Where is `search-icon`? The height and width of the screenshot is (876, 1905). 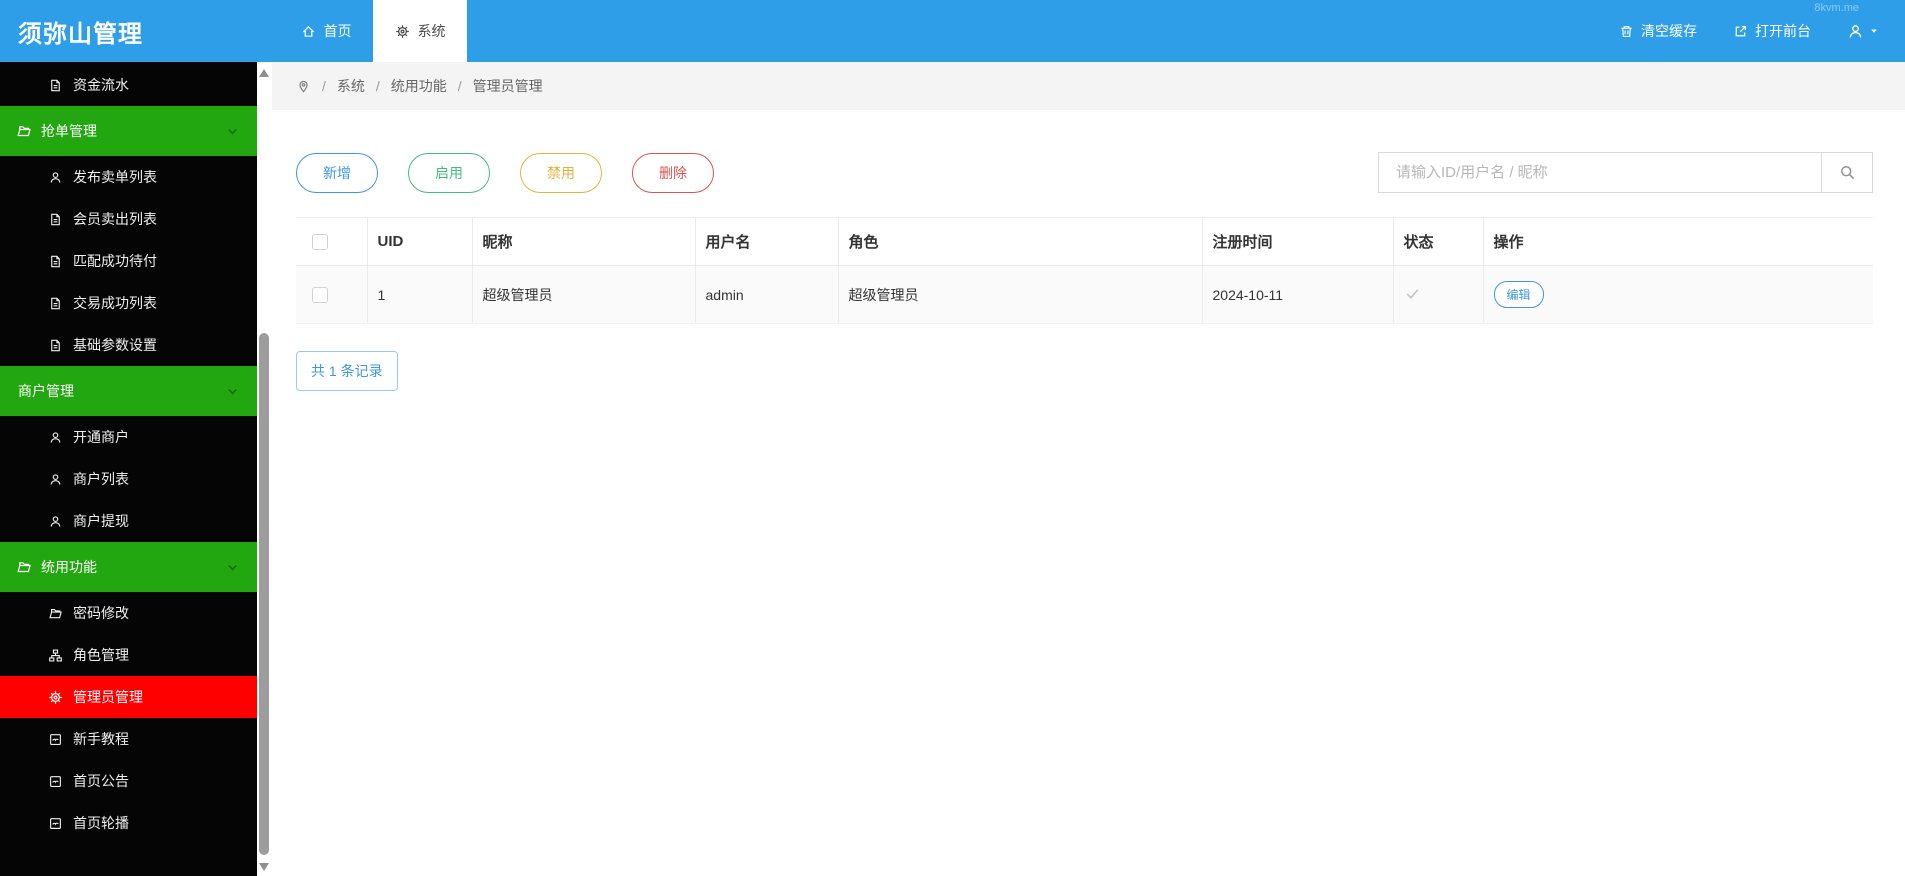
search-icon is located at coordinates (1847, 172).